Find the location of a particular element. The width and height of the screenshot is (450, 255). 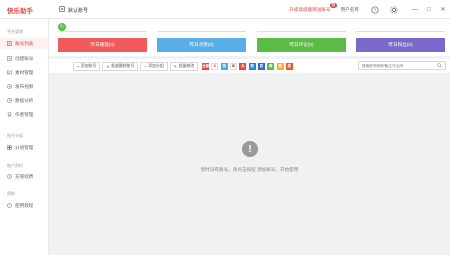

search-input is located at coordinates (398, 65).